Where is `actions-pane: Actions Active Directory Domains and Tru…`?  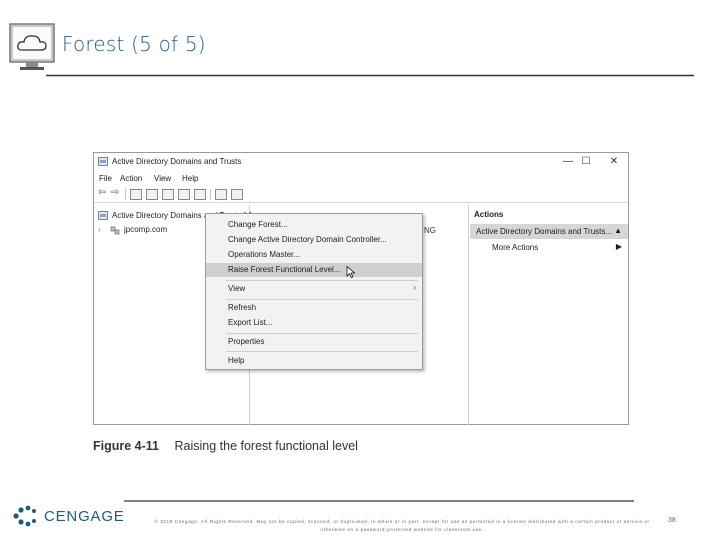
actions-pane: Actions Active Directory Domains and Tru… is located at coordinates (549, 315).